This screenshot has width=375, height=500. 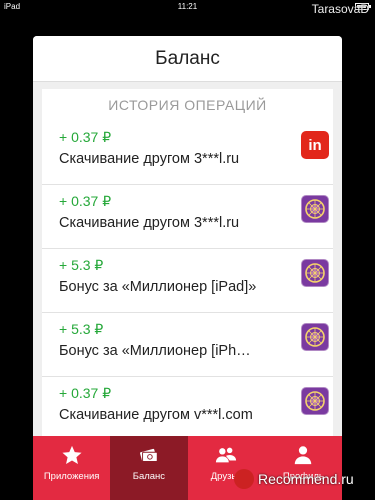 What do you see at coordinates (244, 479) in the screenshot?
I see `site-logo-icon` at bounding box center [244, 479].